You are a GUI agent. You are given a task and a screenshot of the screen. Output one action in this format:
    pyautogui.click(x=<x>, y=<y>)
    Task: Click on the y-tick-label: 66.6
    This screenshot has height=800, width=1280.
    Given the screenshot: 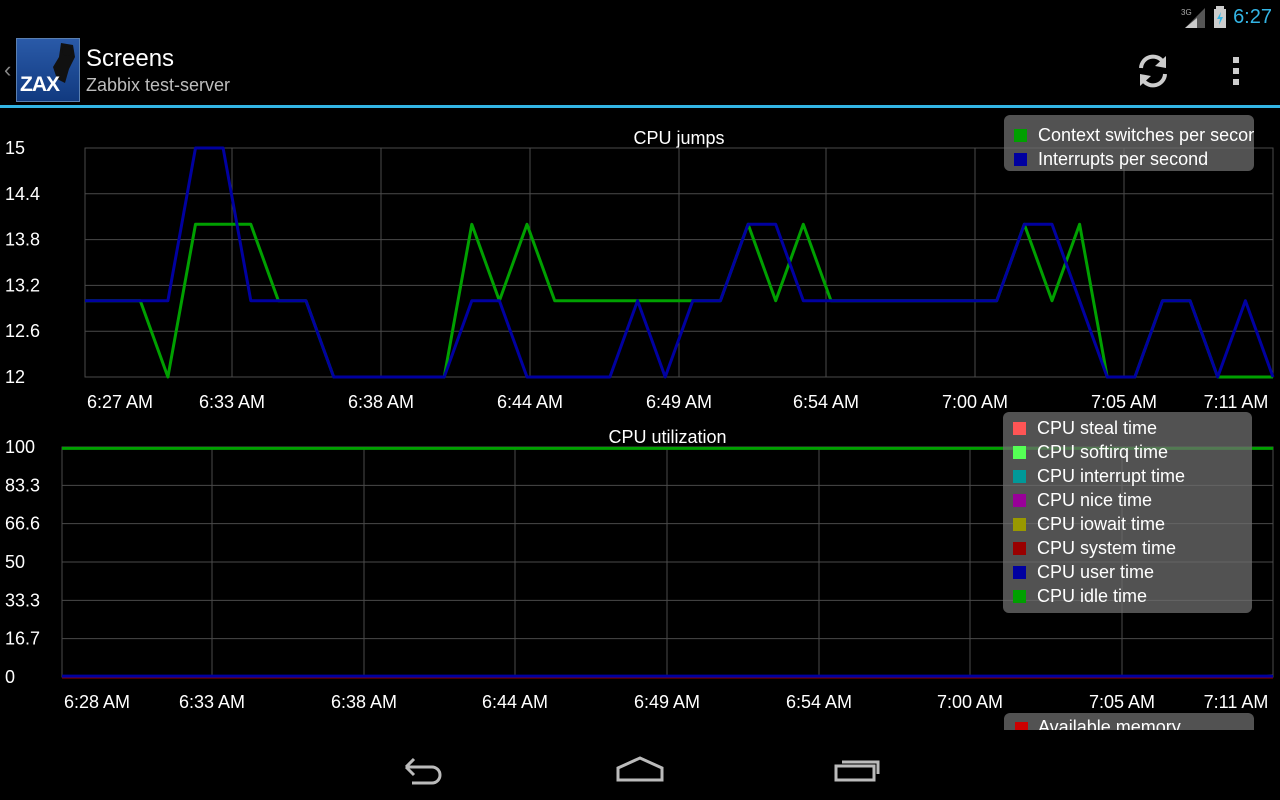 What is the action you would take?
    pyautogui.click(x=22, y=524)
    